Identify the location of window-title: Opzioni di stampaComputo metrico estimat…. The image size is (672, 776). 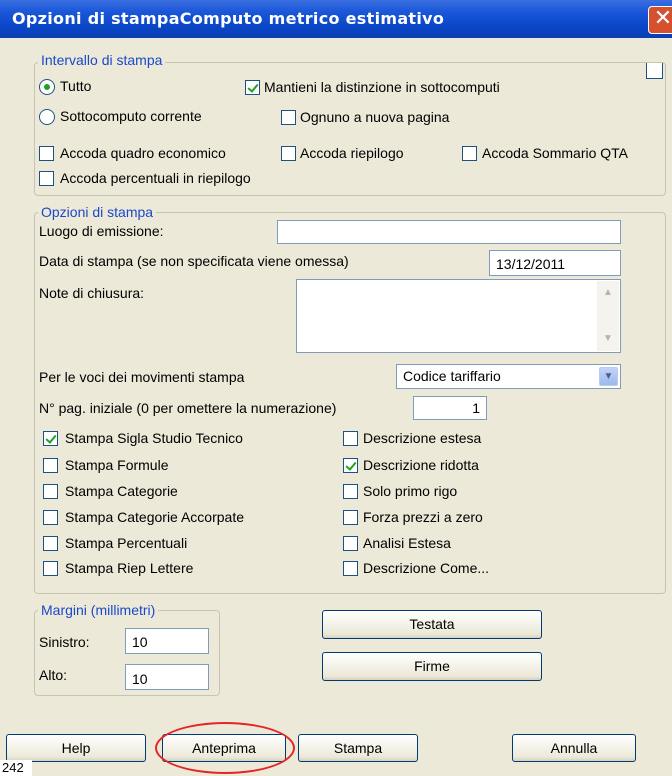
(228, 18).